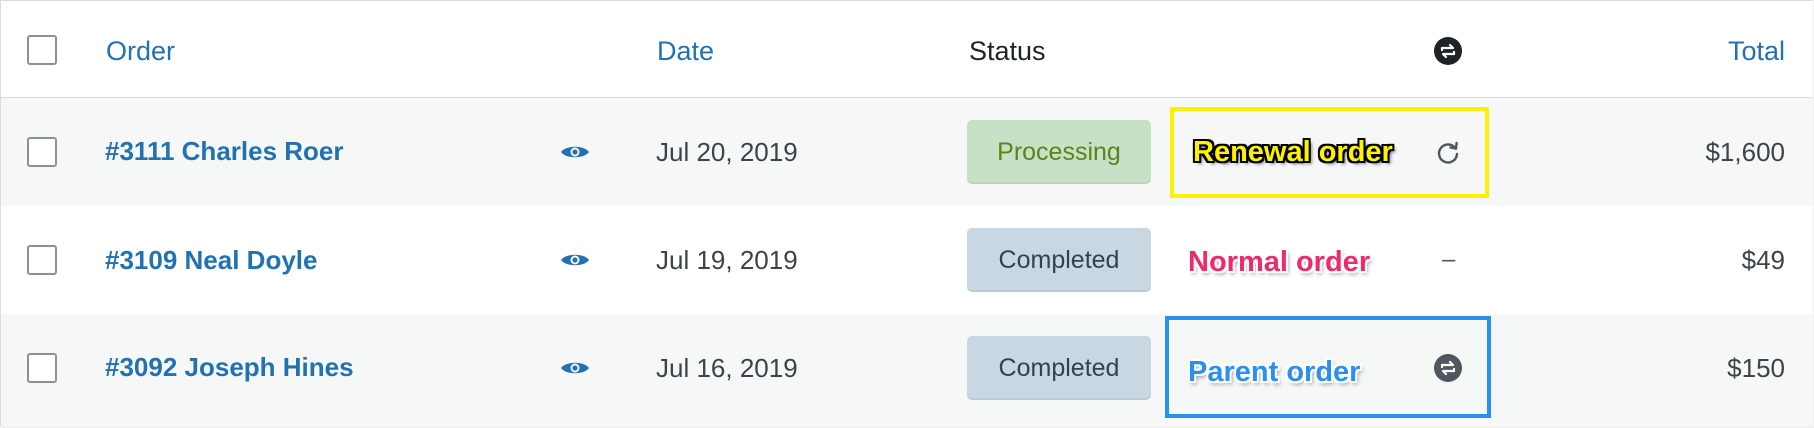  I want to click on parent-order-annotation: Parent order, so click(1274, 372).